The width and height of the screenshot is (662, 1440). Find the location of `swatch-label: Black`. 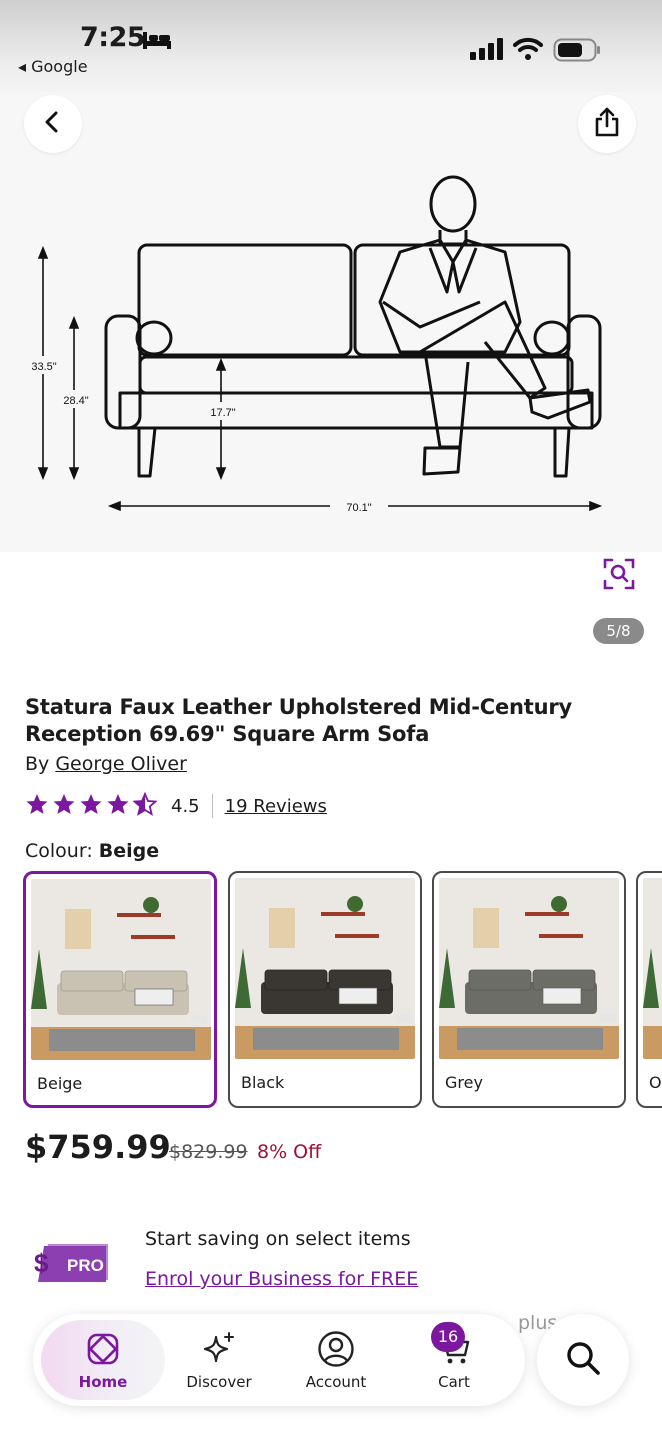

swatch-label: Black is located at coordinates (263, 1082).